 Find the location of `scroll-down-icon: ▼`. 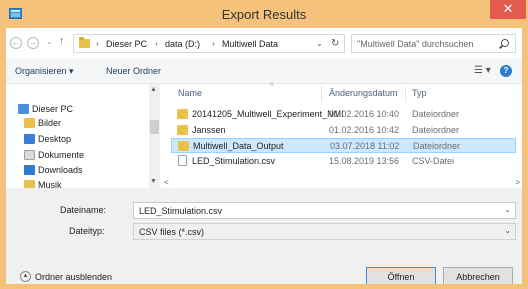

scroll-down-icon: ▼ is located at coordinates (153, 181).